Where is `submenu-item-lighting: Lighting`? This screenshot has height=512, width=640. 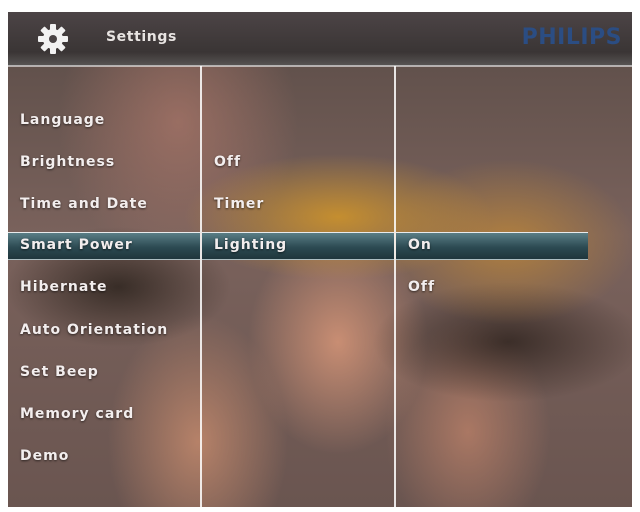
submenu-item-lighting: Lighting is located at coordinates (250, 245).